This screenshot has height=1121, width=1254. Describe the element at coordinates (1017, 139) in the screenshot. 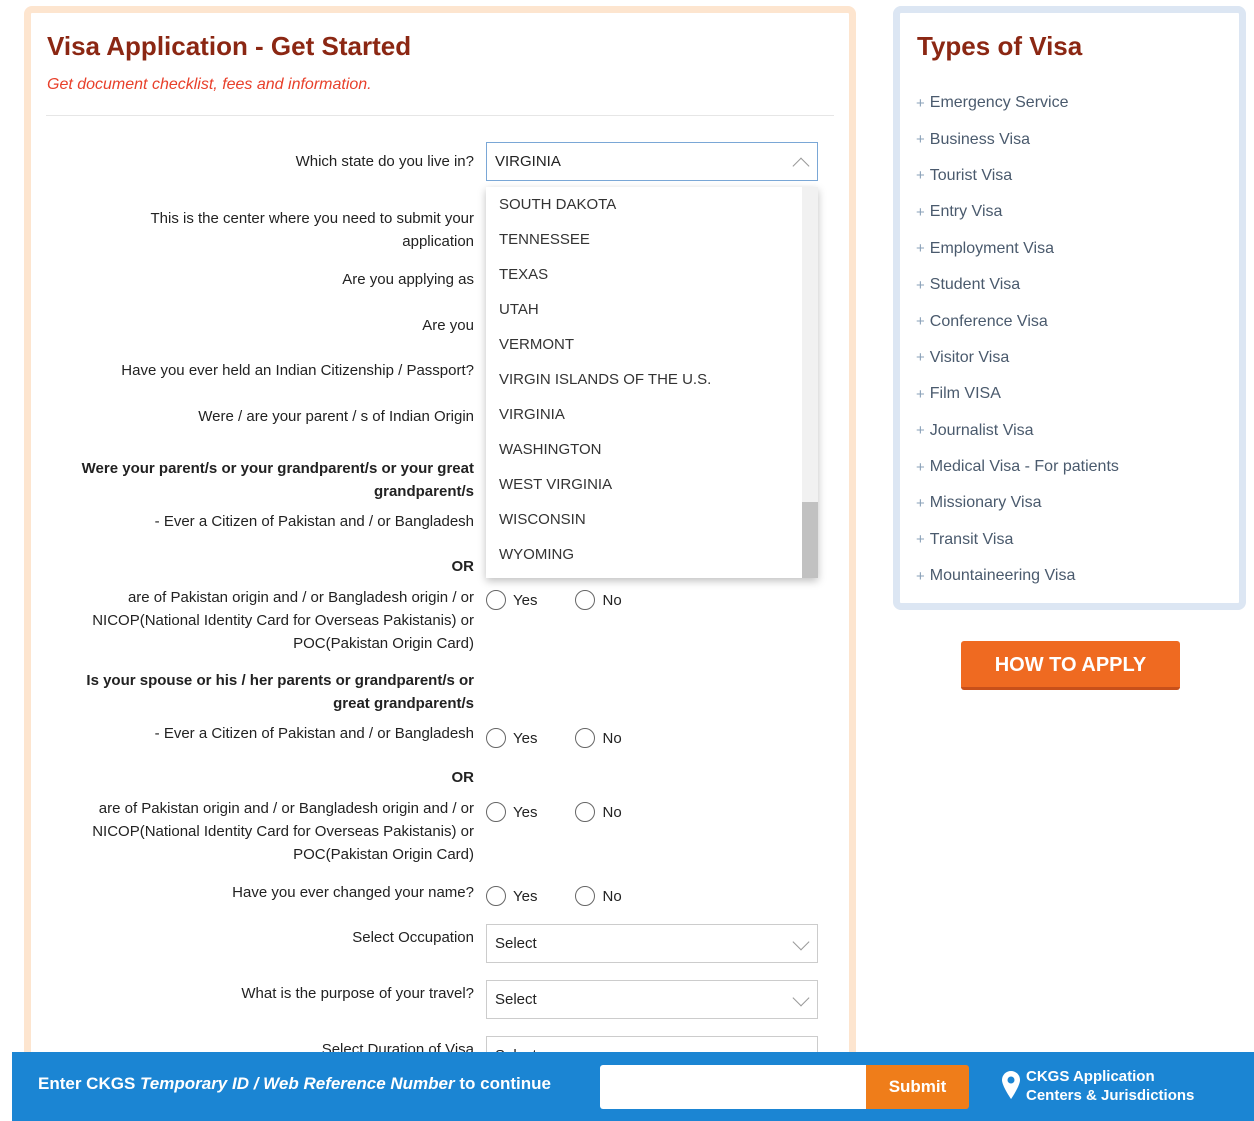

I see `visa-type-item: + Business Visa` at that location.